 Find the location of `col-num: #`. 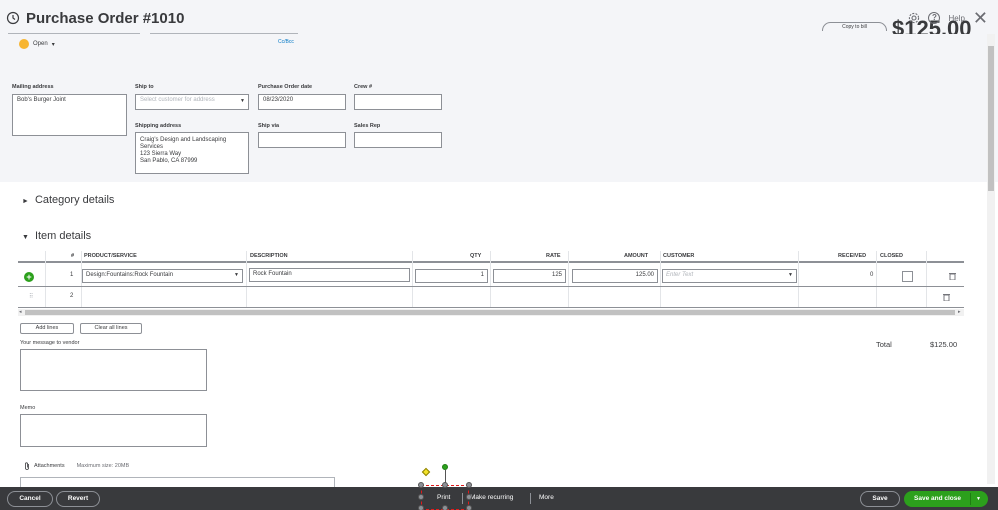

col-num: # is located at coordinates (73, 256).